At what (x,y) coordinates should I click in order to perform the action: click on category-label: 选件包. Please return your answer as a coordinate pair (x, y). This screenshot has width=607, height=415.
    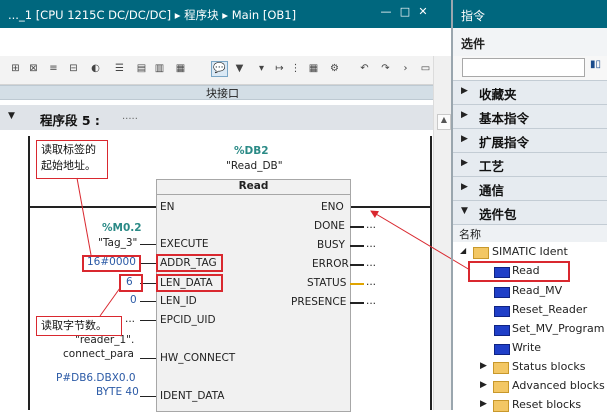
    Looking at the image, I should click on (498, 214).